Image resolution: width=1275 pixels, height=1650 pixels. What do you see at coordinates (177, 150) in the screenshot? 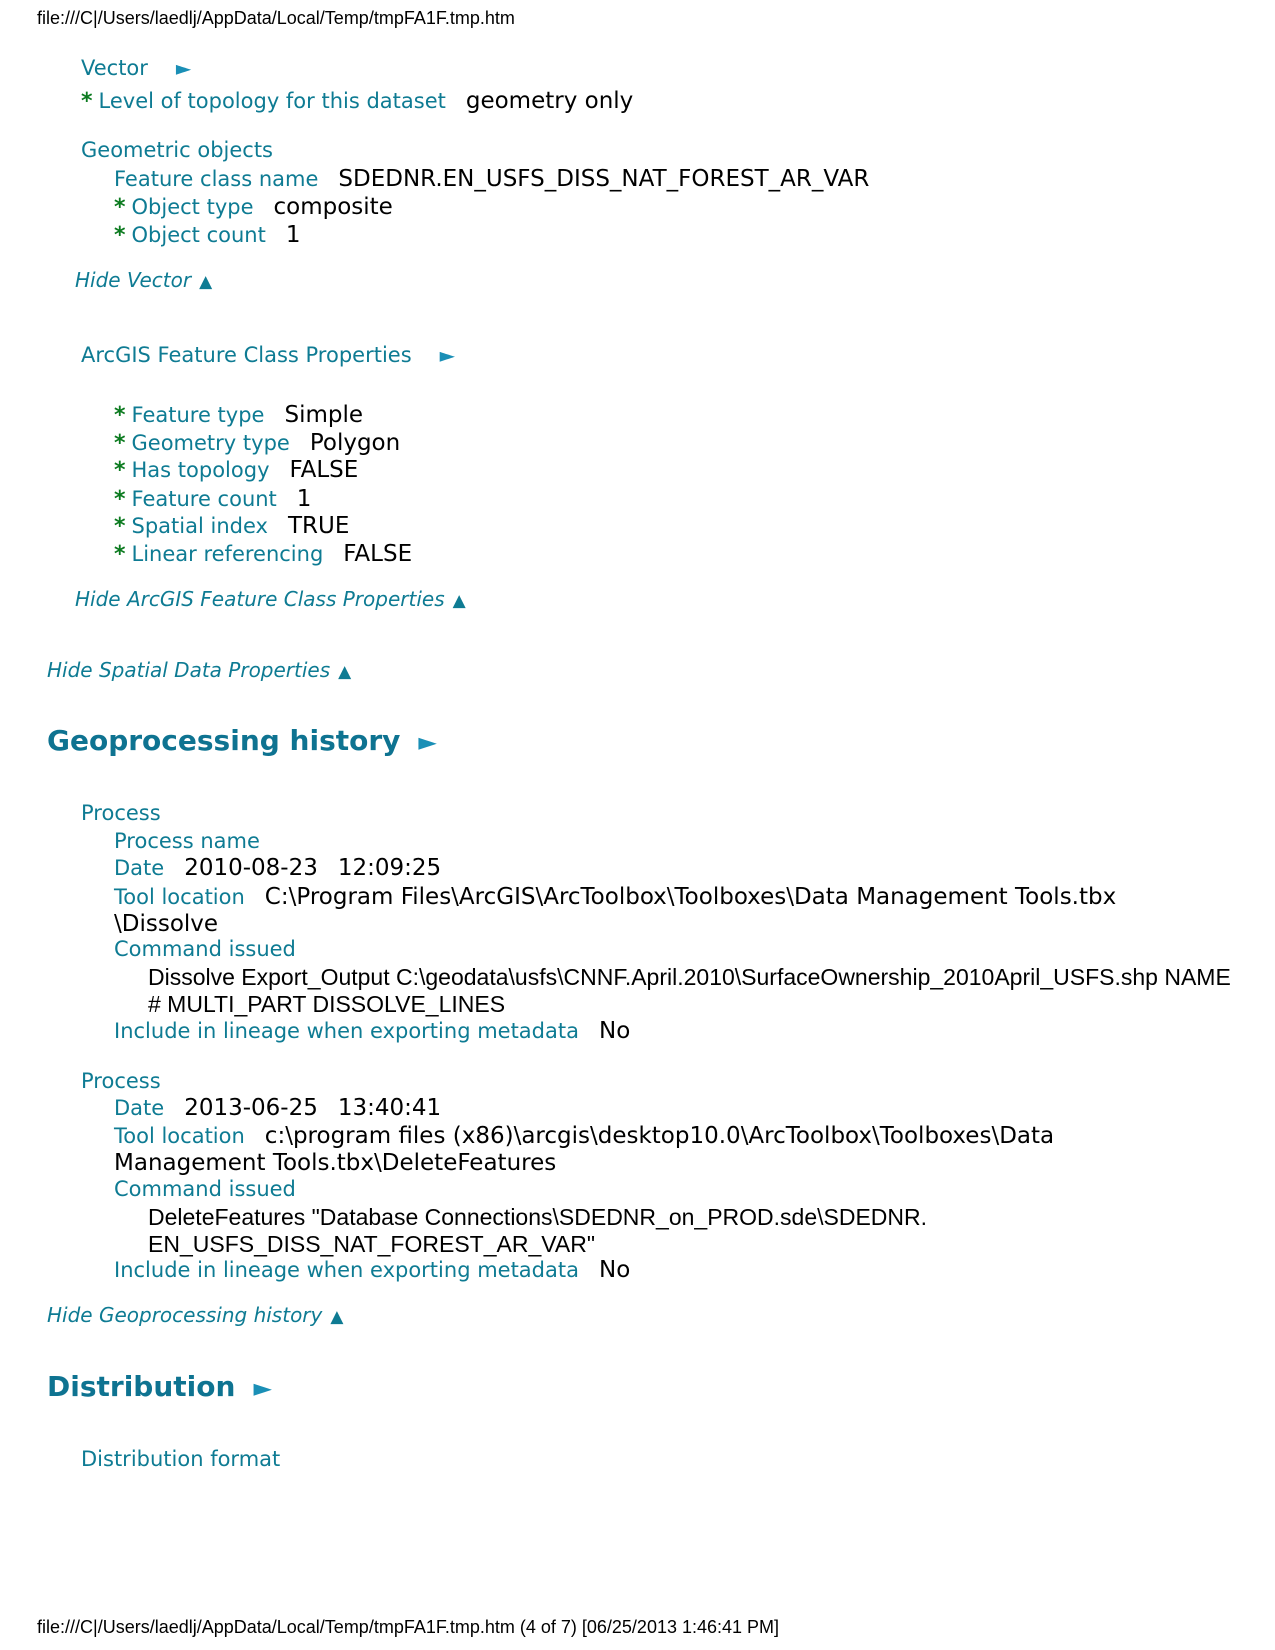
I see `geometric-objects-title: Geometric objects` at bounding box center [177, 150].